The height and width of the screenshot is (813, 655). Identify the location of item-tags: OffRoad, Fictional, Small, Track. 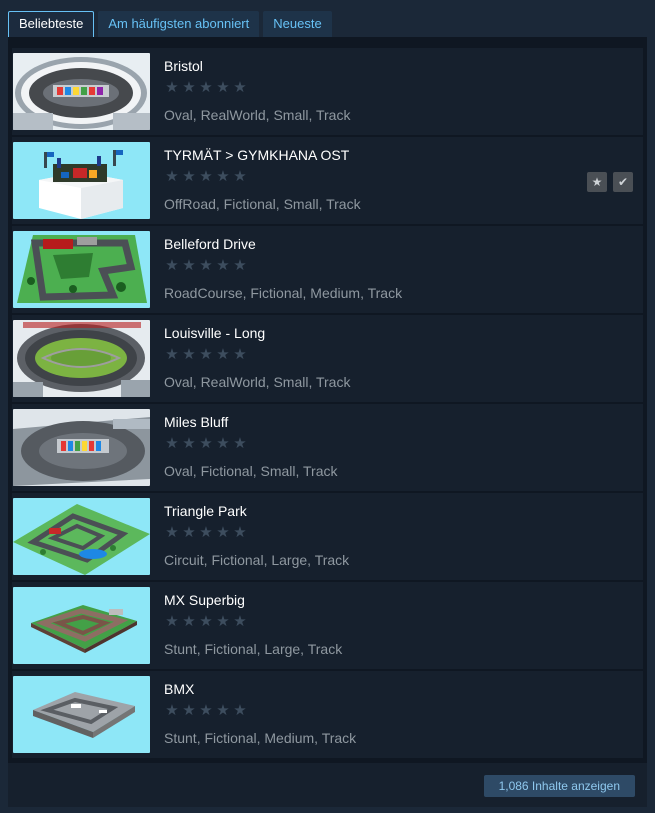
(262, 204).